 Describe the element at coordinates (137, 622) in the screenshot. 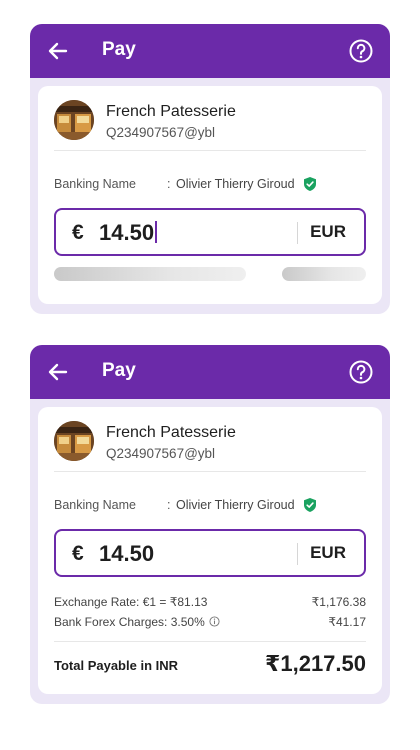

I see `forex-charges-label: Bank Forex Charges: 3.50%` at that location.